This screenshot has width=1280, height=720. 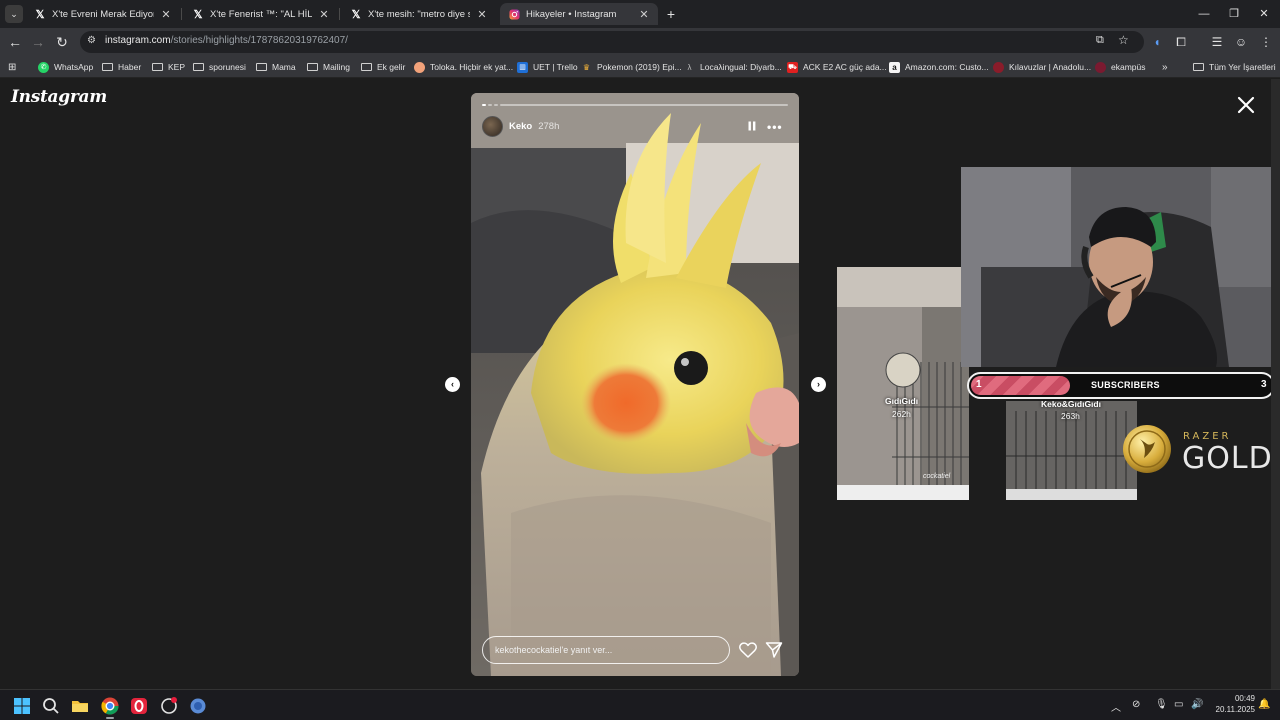 I want to click on bookmarks-overflow-button: », so click(x=1165, y=67).